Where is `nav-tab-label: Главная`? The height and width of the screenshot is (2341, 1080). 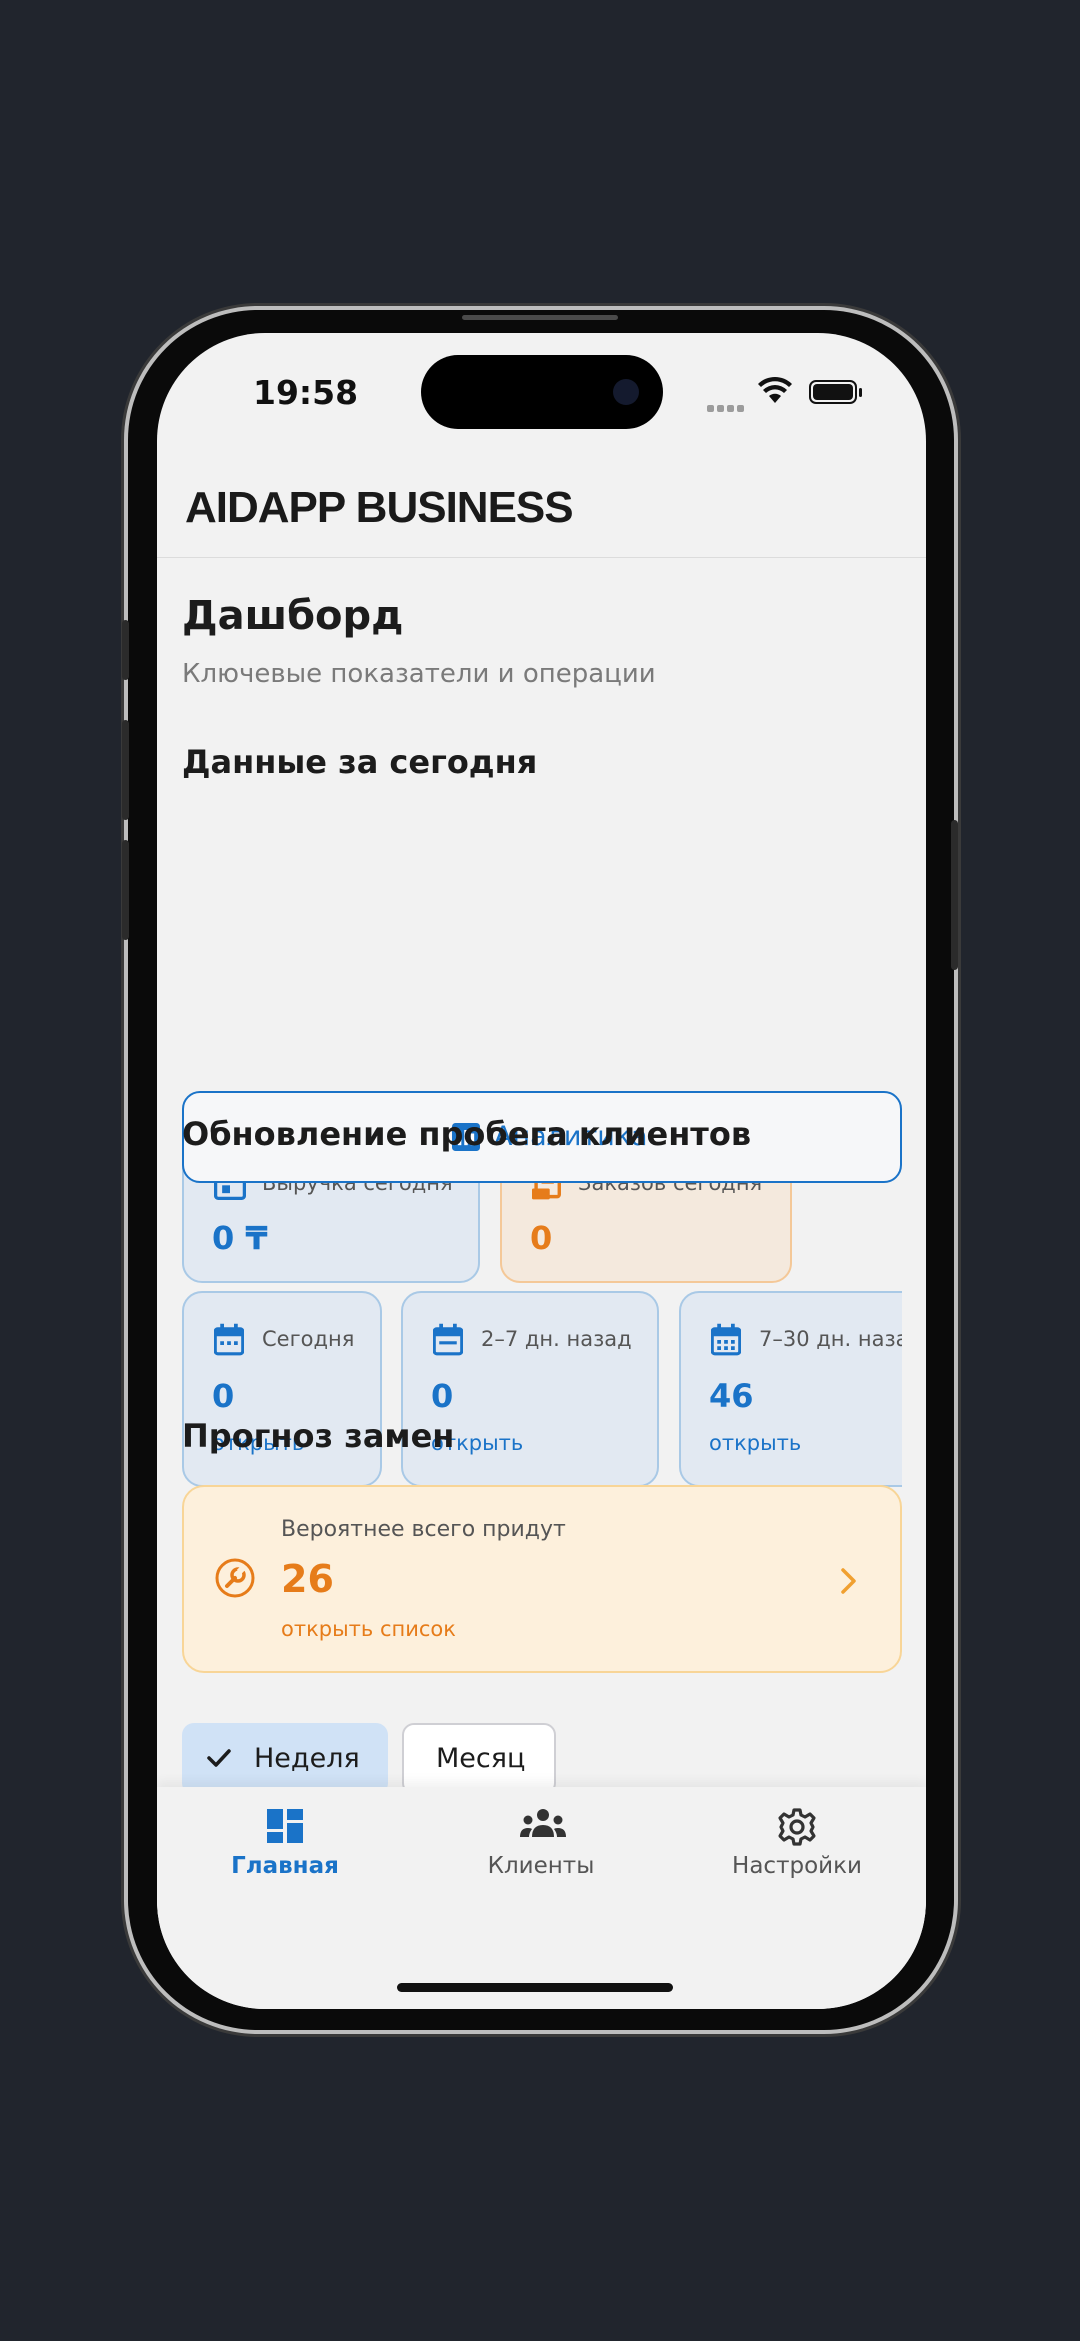
nav-tab-label: Главная is located at coordinates (285, 1866).